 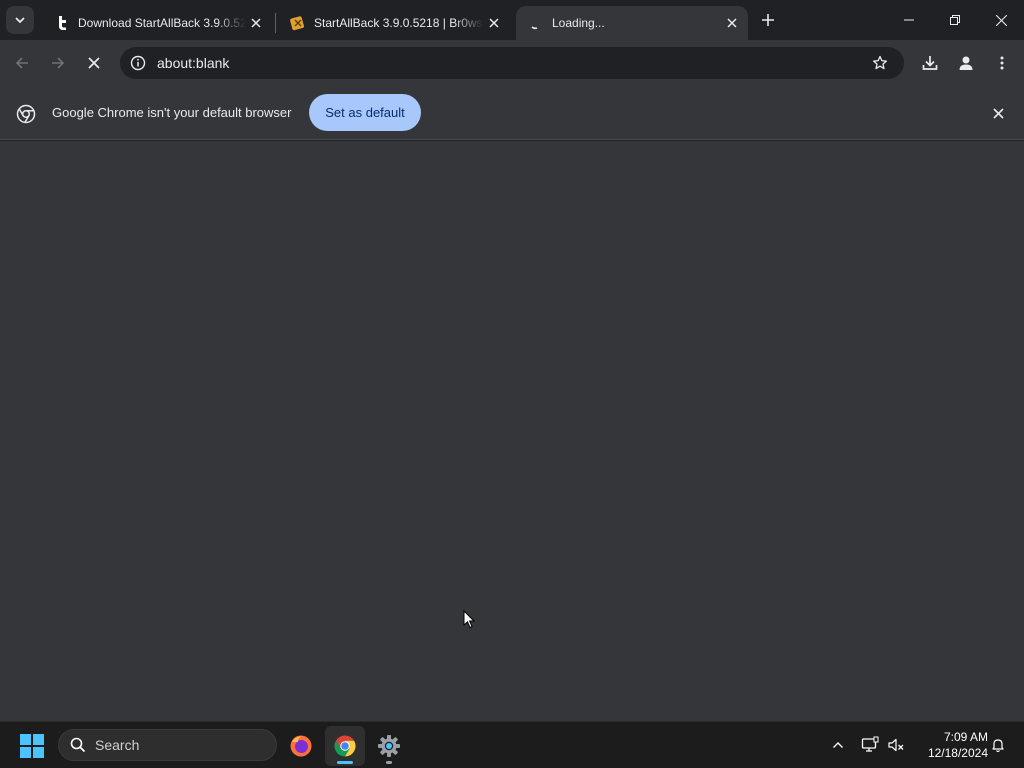 I want to click on restore-button, so click(x=955, y=20).